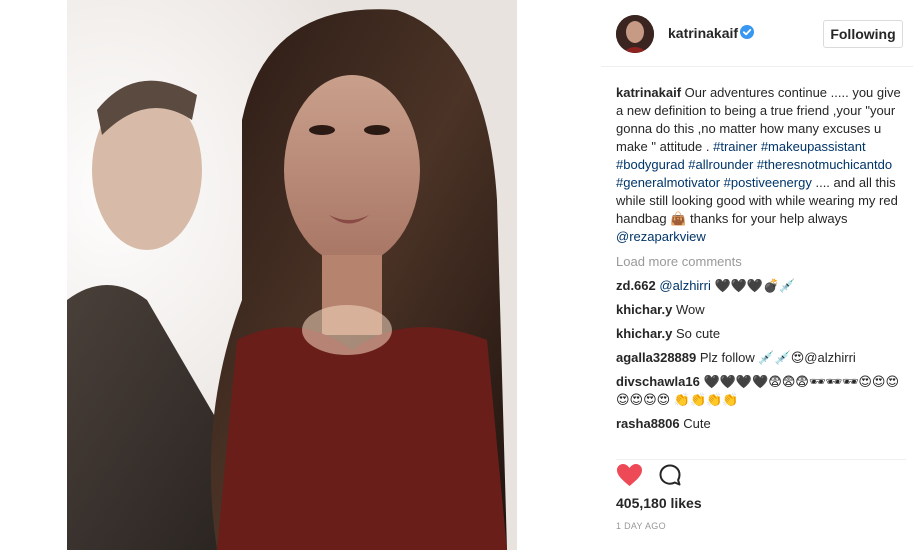 The image size is (913, 550). Describe the element at coordinates (636, 285) in the screenshot. I see `comment-username: zd.662` at that location.